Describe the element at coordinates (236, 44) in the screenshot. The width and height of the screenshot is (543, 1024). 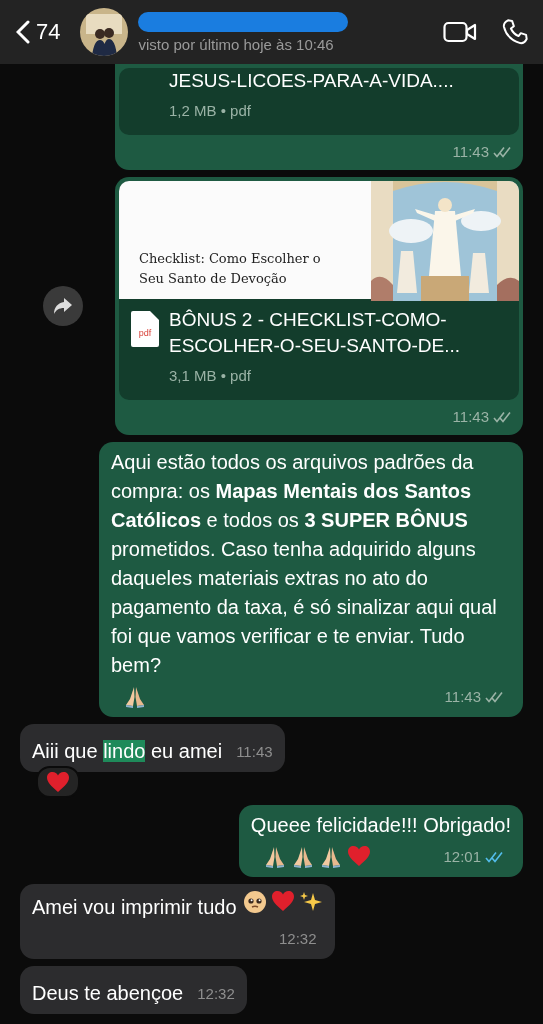
I see `last-seen-status: visto por último hoje às 10:46` at that location.